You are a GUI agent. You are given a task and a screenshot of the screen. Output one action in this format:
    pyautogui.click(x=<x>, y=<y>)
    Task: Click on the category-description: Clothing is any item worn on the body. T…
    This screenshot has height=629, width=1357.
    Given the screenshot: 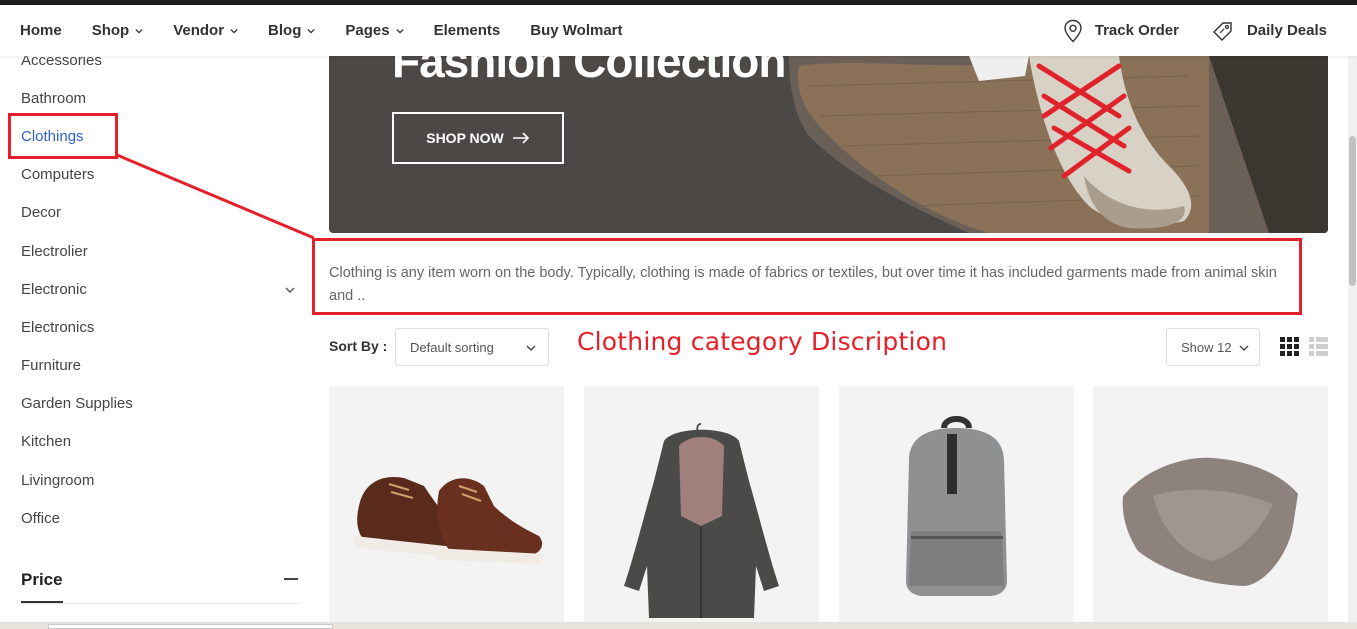 What is the action you would take?
    pyautogui.click(x=803, y=284)
    